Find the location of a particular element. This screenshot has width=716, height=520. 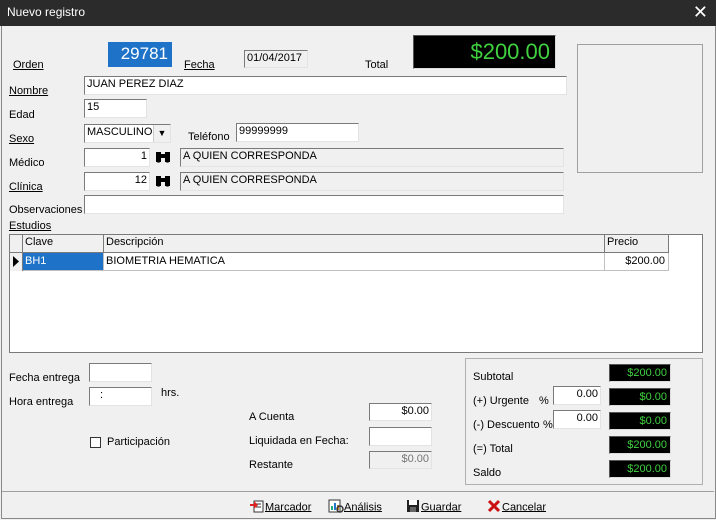

observaciones-label: Observaciones is located at coordinates (46, 210).